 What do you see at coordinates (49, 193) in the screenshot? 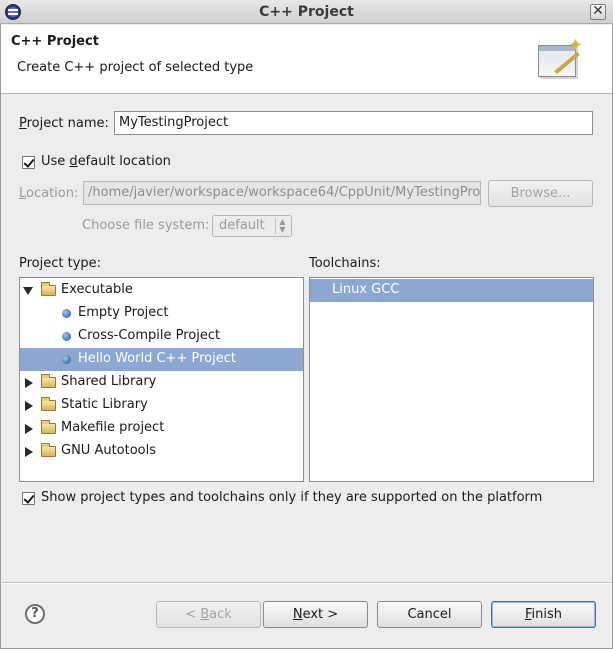
I see `location-label: Location:` at bounding box center [49, 193].